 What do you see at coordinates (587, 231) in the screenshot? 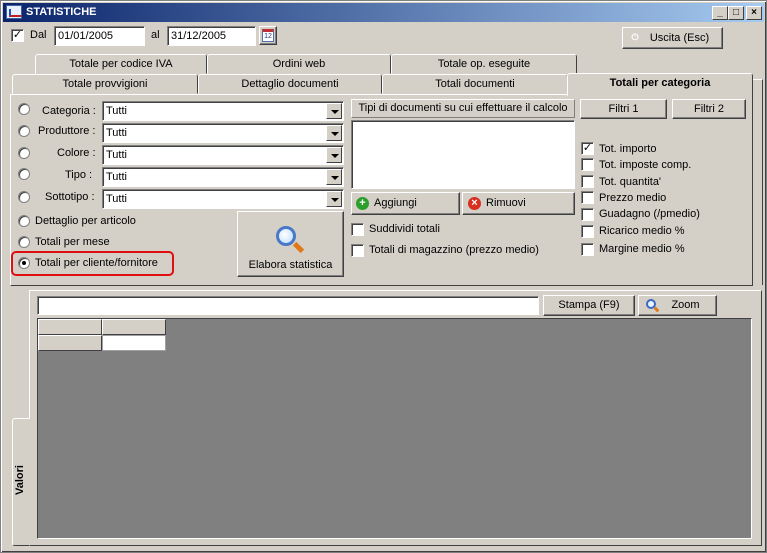
I see `ricarico-medio-checkbox` at bounding box center [587, 231].